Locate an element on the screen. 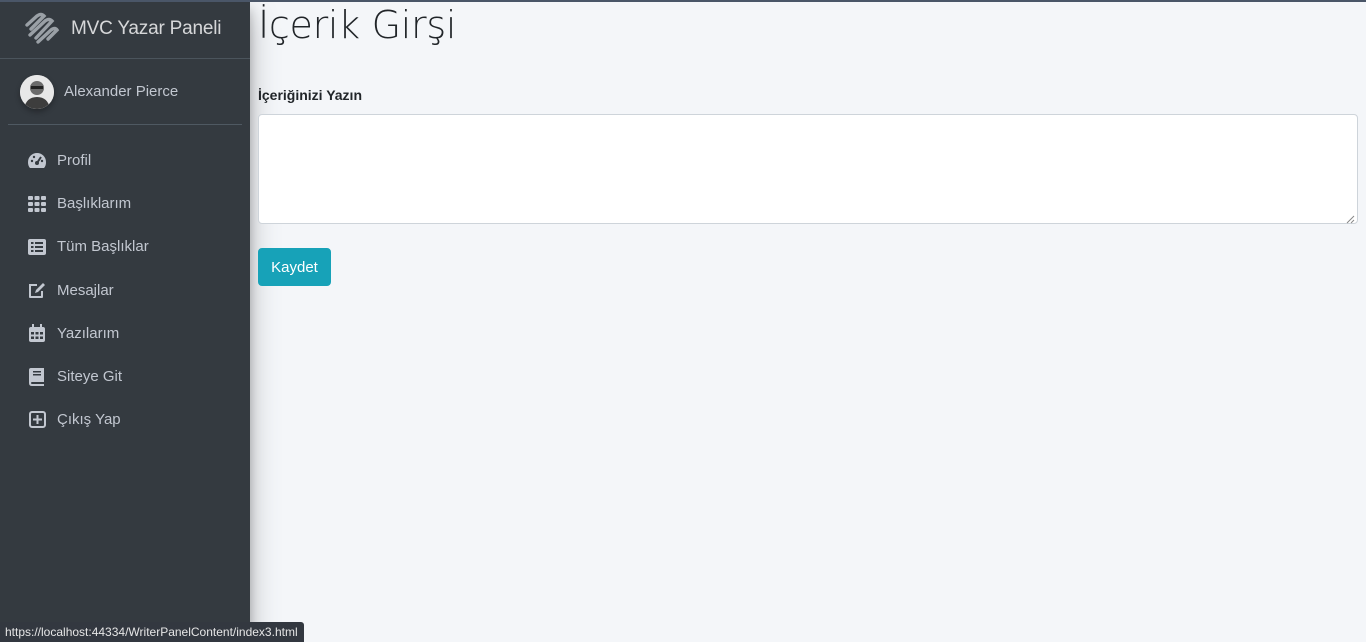 The width and height of the screenshot is (1366, 642). list-alt-icon is located at coordinates (37, 247).